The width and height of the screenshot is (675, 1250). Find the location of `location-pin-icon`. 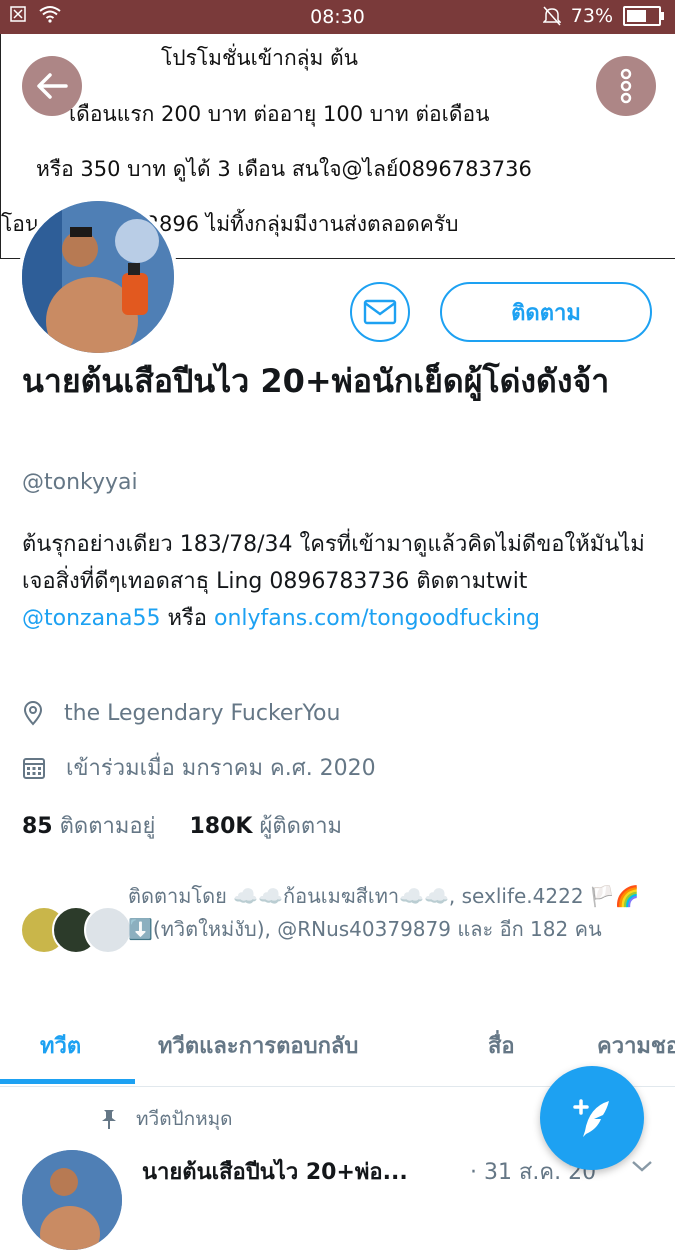

location-pin-icon is located at coordinates (33, 713).